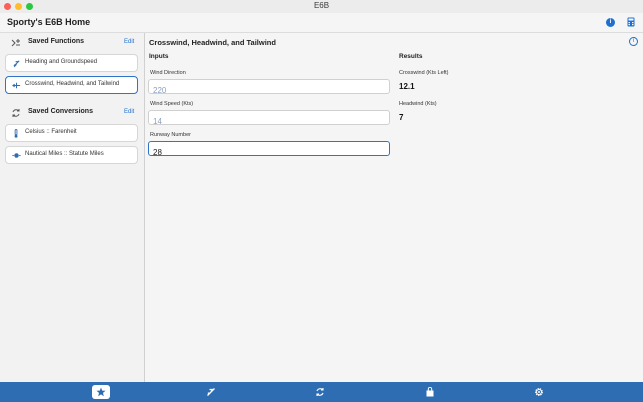  I want to click on tab-bar, so click(321, 392).